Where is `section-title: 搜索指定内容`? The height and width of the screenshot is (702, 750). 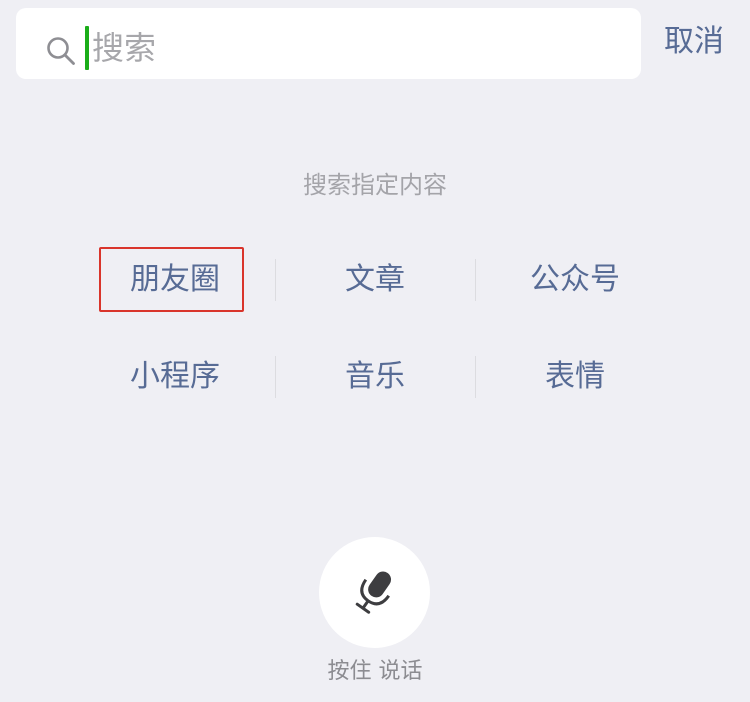 section-title: 搜索指定内容 is located at coordinates (375, 185).